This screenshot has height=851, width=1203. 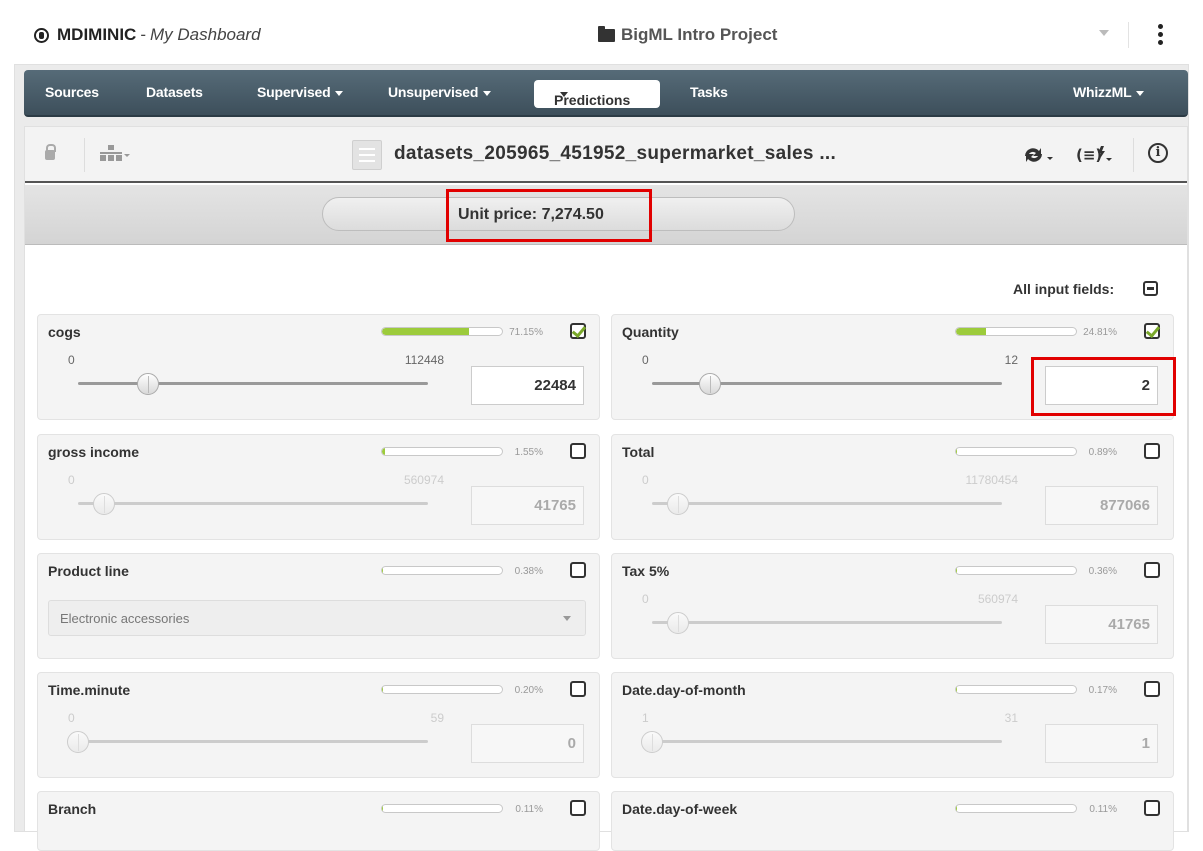 I want to click on importance-percent: 24.81%, so click(x=1100, y=332).